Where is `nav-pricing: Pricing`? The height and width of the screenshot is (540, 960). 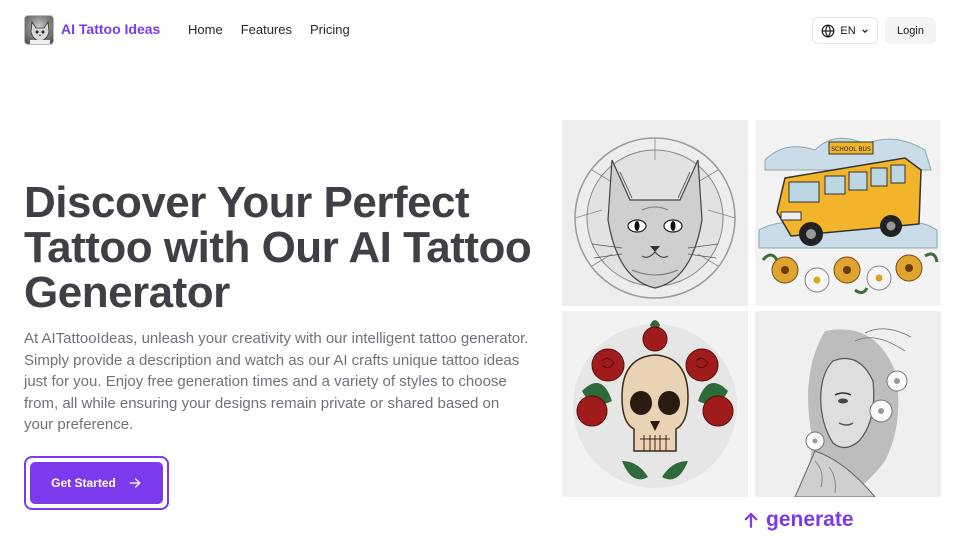 nav-pricing: Pricing is located at coordinates (330, 29).